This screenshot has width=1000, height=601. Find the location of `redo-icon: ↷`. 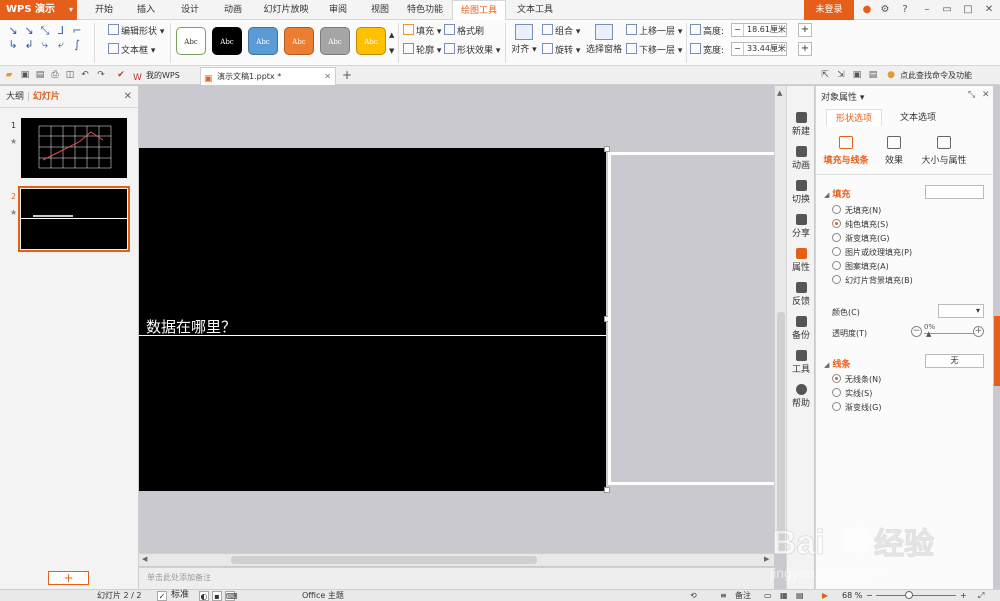

redo-icon: ↷ is located at coordinates (101, 75).